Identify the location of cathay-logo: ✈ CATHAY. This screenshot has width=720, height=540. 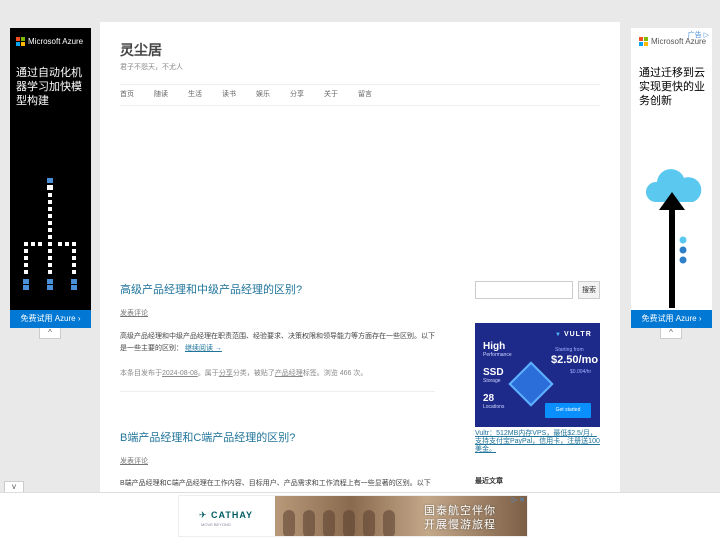
(226, 515).